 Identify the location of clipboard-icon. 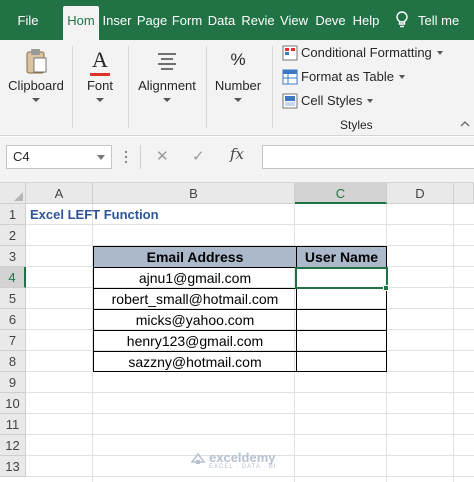
(36, 61).